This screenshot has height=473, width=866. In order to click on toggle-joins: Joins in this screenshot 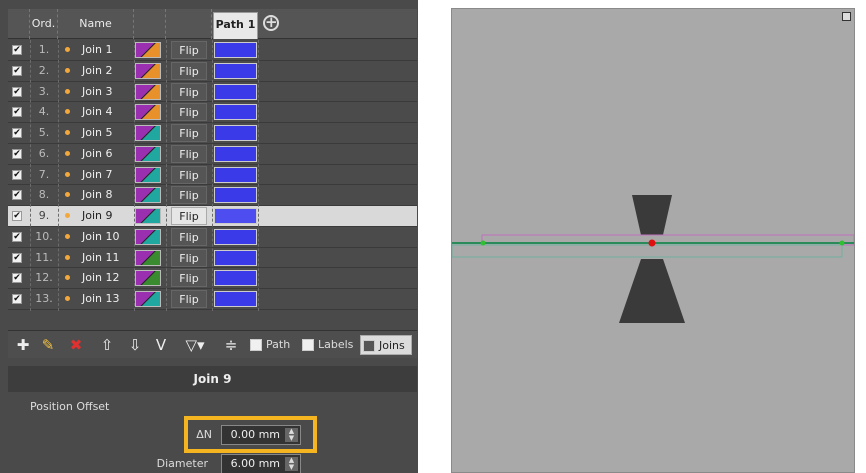, I will do `click(386, 345)`.